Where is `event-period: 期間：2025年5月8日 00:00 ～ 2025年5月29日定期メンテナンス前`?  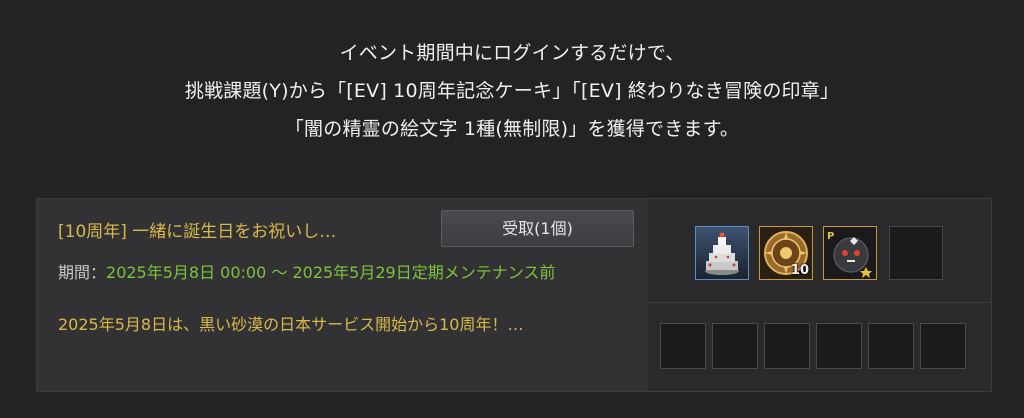
event-period: 期間：2025年5月8日 00:00 ～ 2025年5月29日定期メンテナンス前 is located at coordinates (345, 272).